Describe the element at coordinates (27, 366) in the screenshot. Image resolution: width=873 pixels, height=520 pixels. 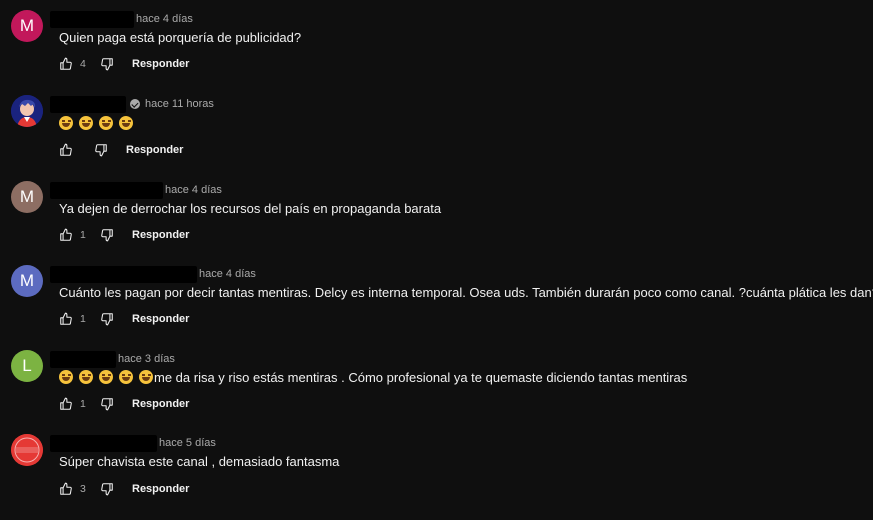
I see `avatar: L` at that location.